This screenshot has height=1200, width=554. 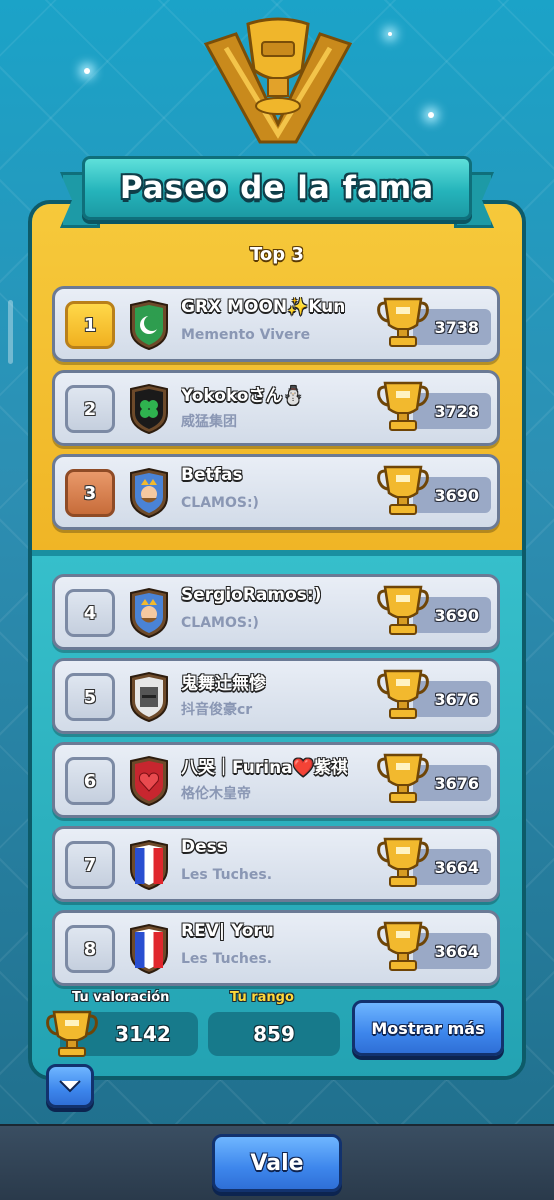 What do you see at coordinates (216, 794) in the screenshot?
I see `clan-name: 格伦木皇帝` at bounding box center [216, 794].